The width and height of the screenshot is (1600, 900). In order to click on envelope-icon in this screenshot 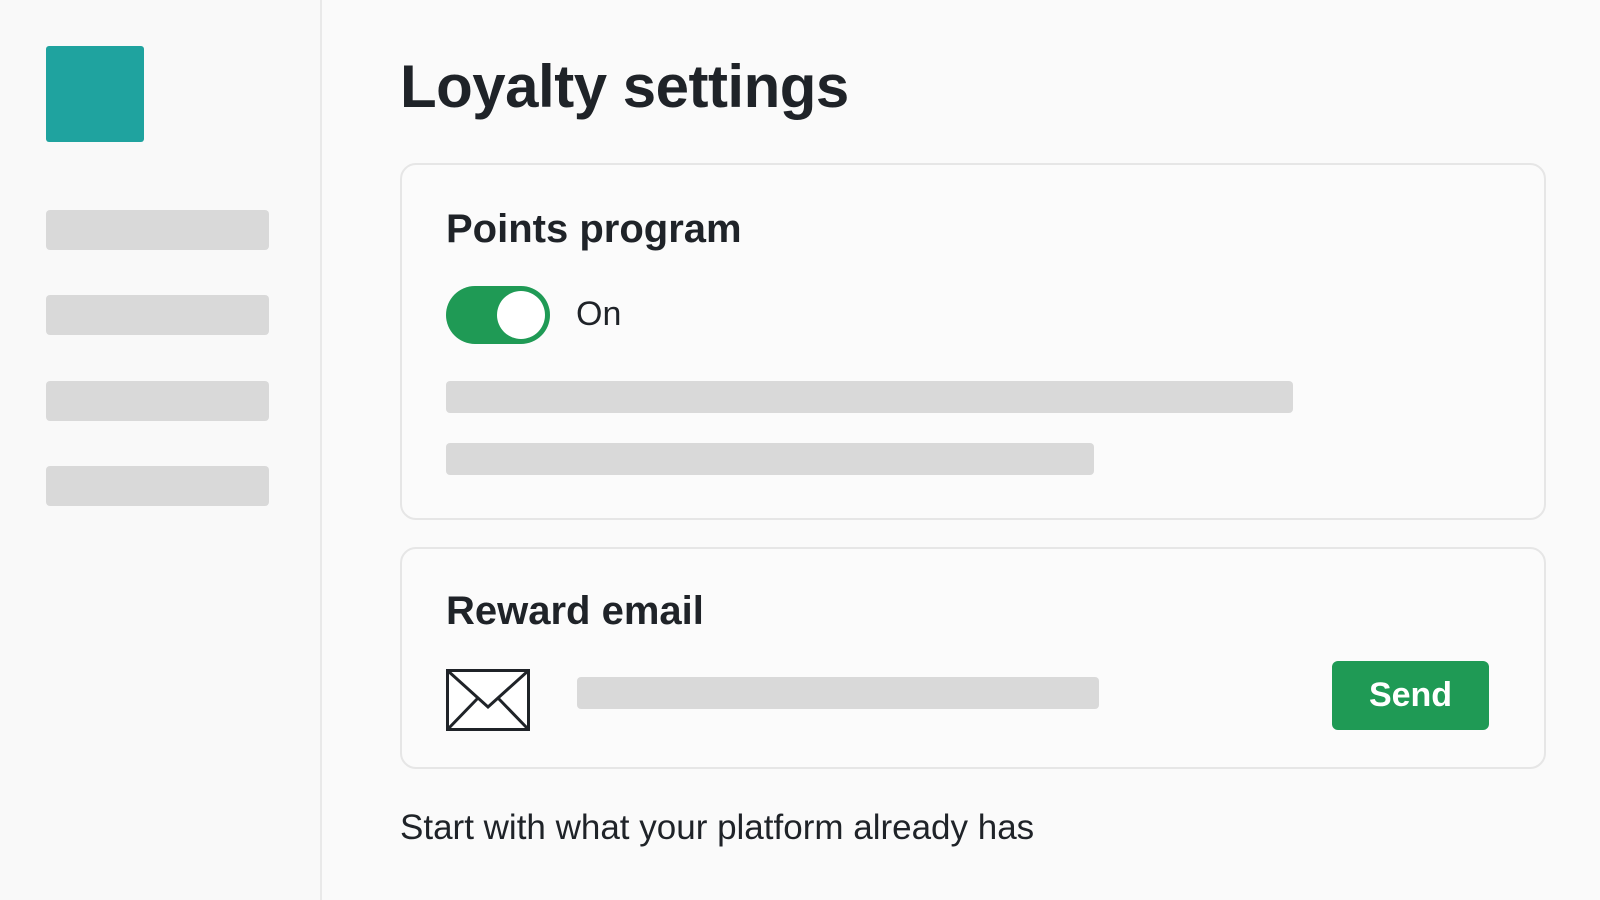, I will do `click(488, 700)`.